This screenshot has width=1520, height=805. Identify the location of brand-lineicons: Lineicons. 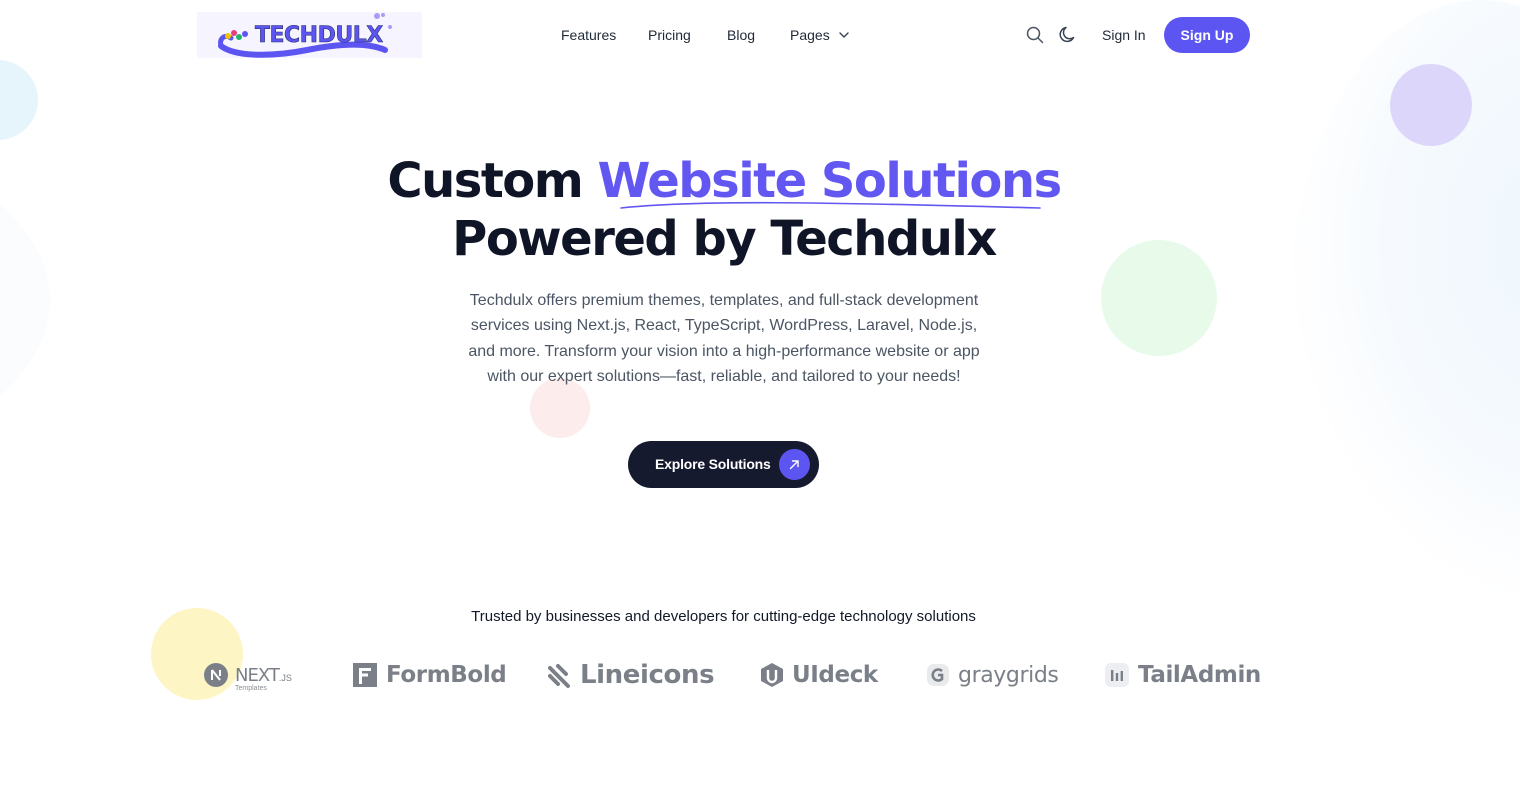
(630, 675).